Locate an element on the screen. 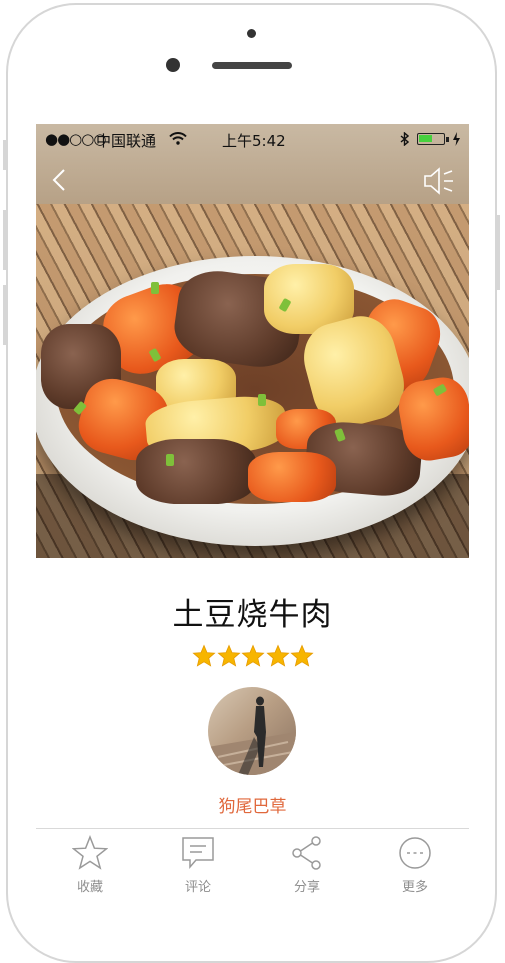 Image resolution: width=505 pixels, height=963 pixels. front-camera is located at coordinates (173, 65).